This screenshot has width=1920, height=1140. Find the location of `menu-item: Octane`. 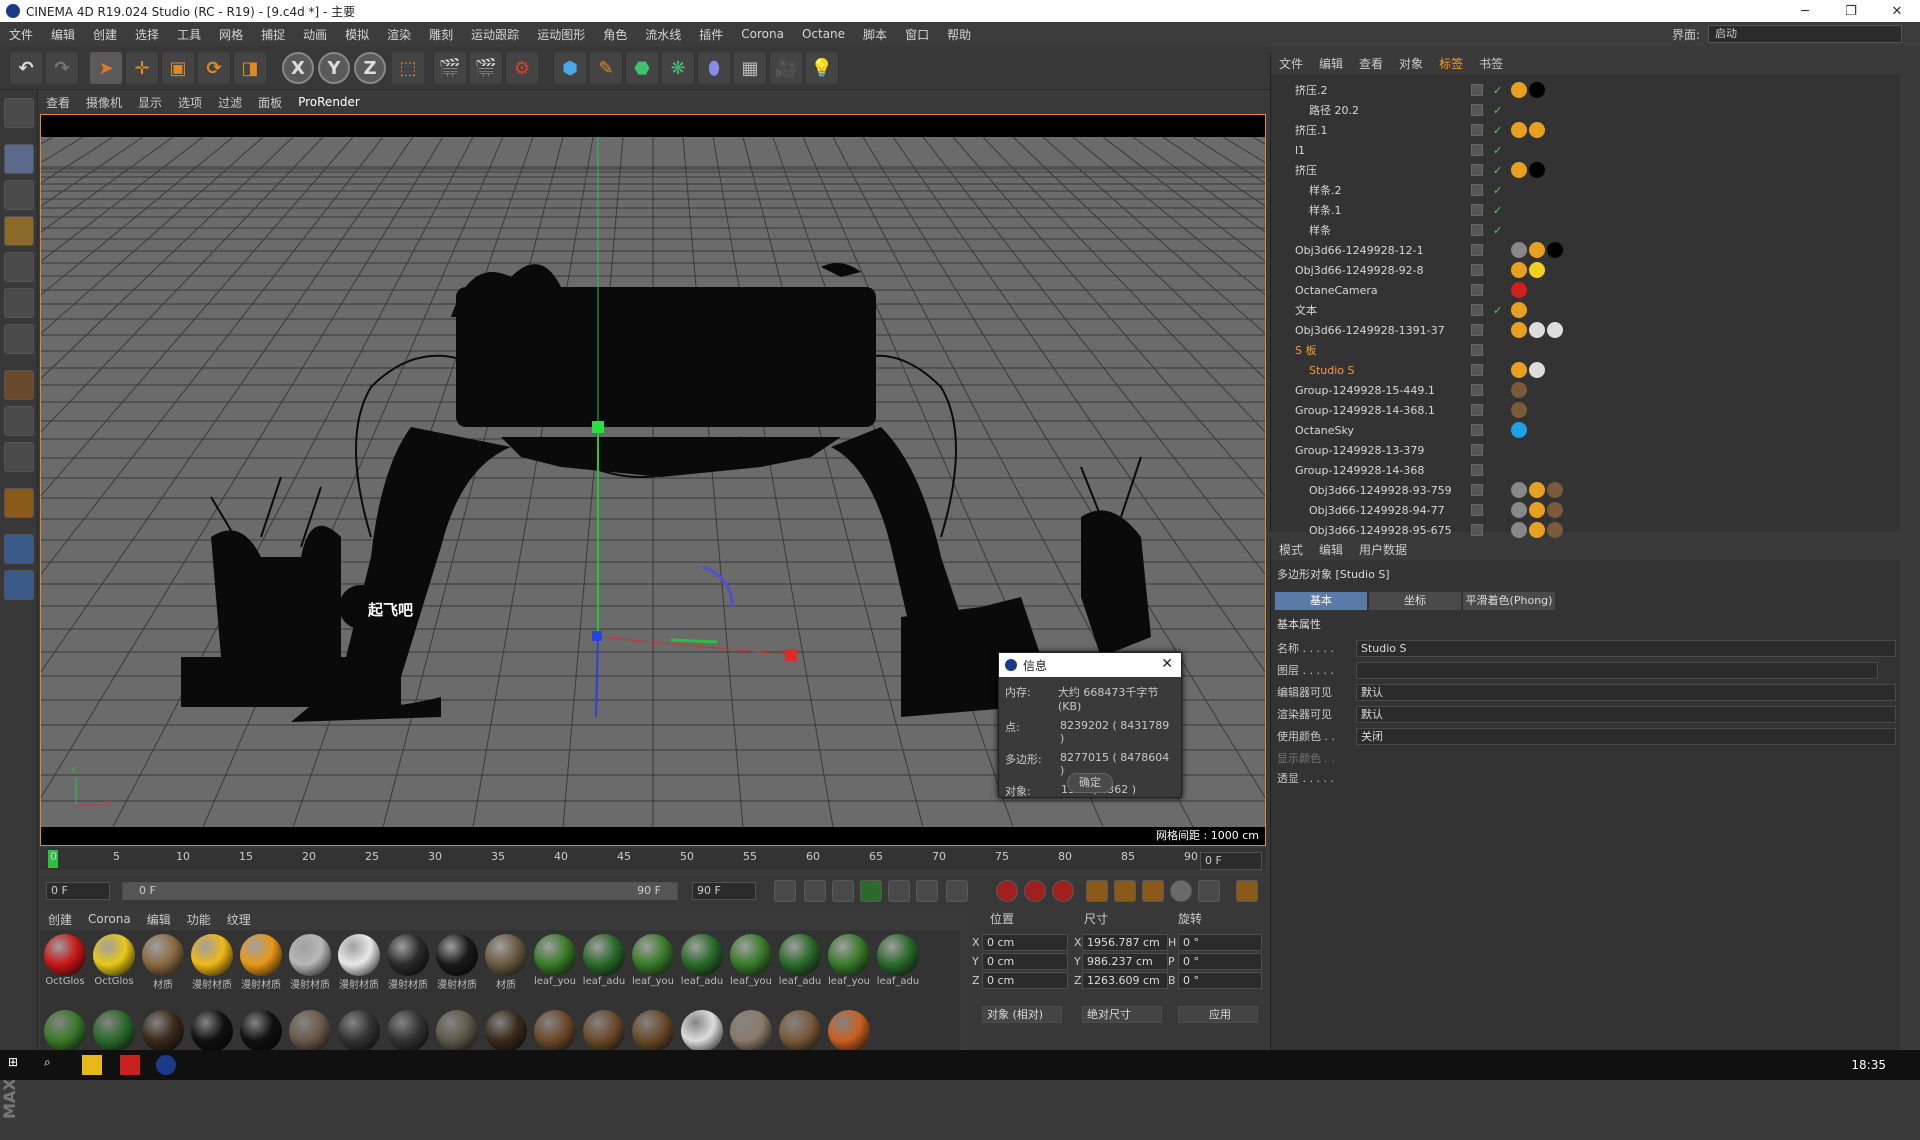

menu-item: Octane is located at coordinates (823, 34).